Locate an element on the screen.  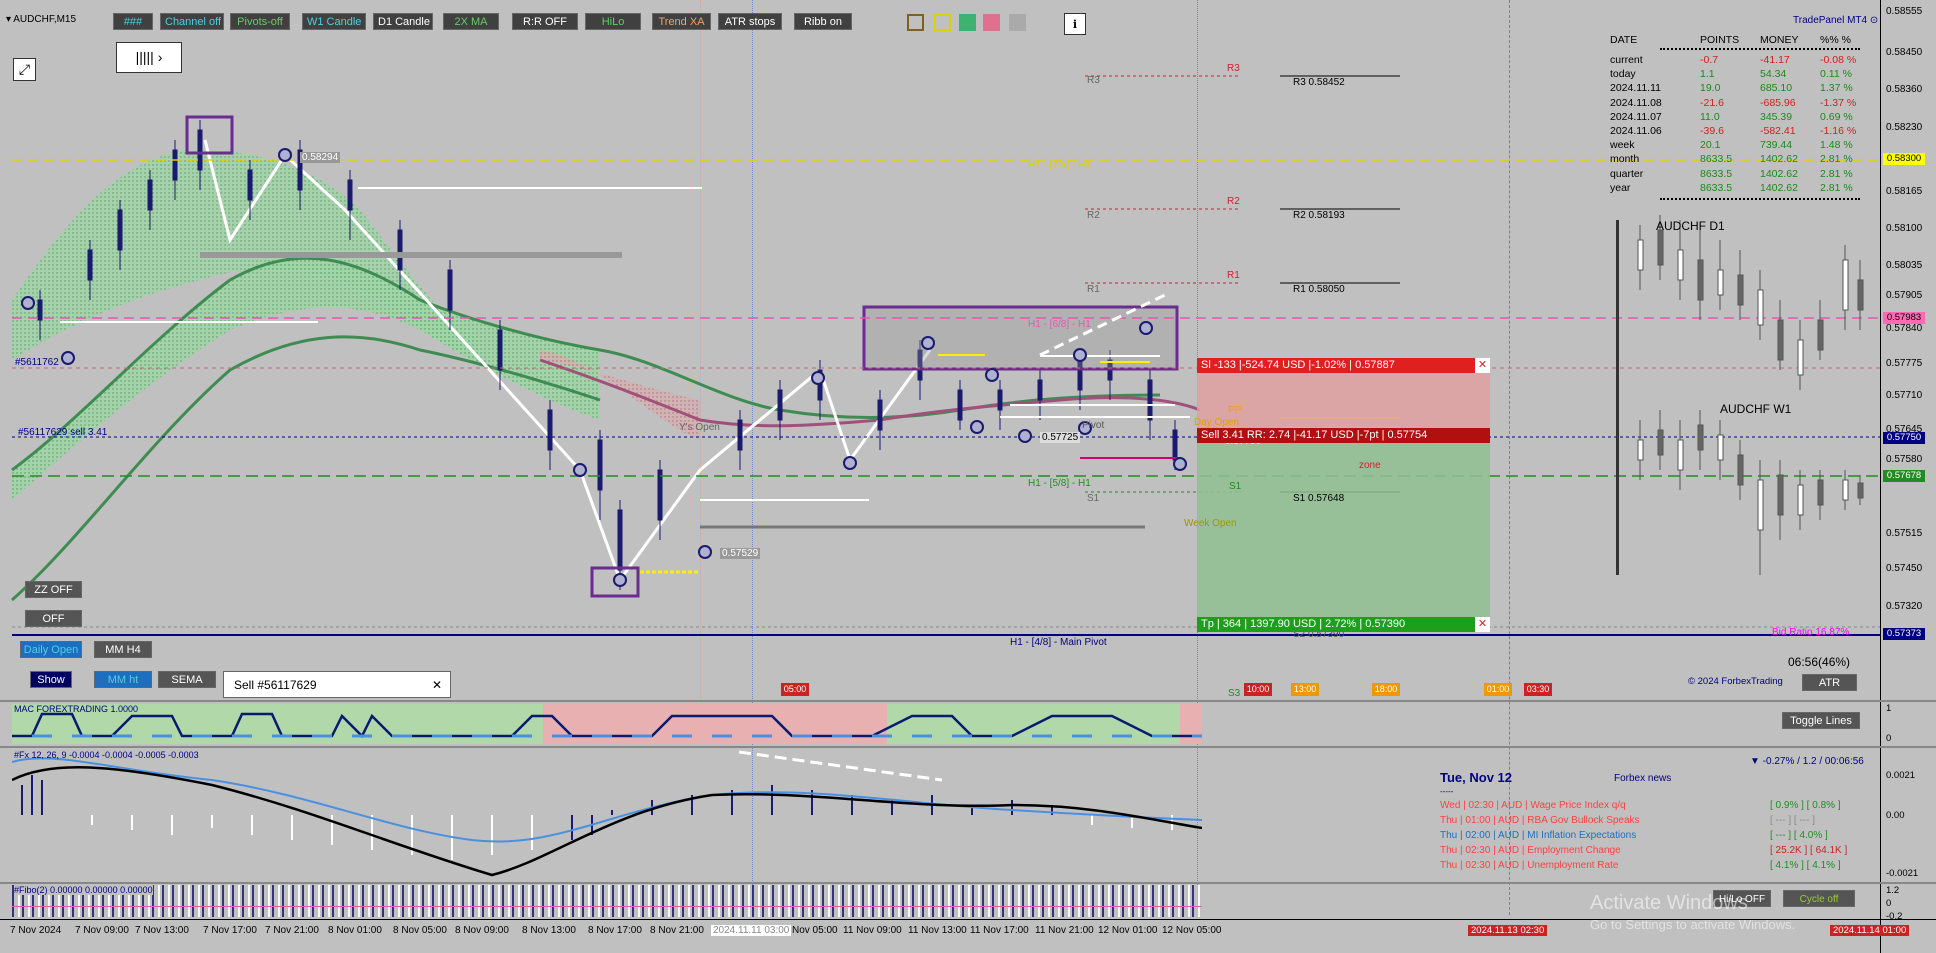
bottom-scale-bottom: -0.2 is located at coordinates (1894, 916).